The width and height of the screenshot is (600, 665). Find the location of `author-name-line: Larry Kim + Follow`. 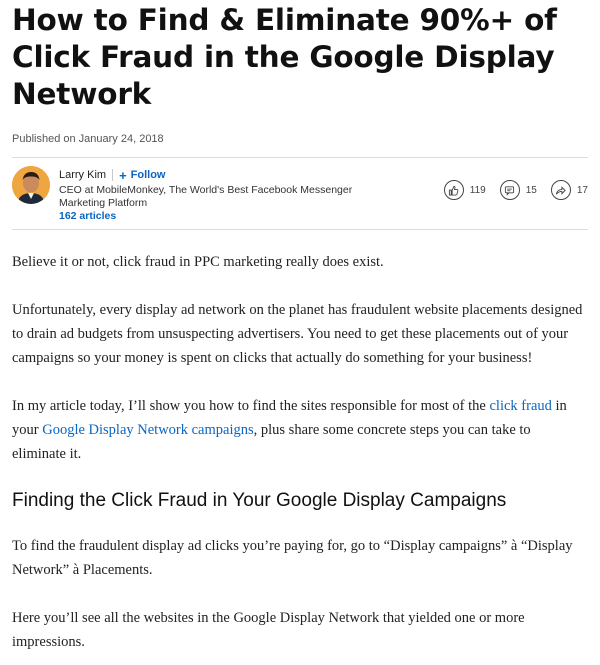

author-name-line: Larry Kim + Follow is located at coordinates (239, 175).